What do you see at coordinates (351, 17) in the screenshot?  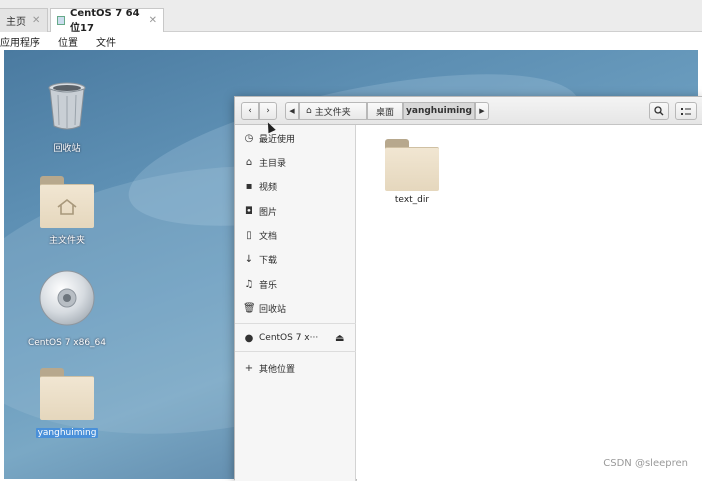 I see `vm-tab-bar: 主页 ✕ CentOS 7 64 位17 ✕` at bounding box center [351, 17].